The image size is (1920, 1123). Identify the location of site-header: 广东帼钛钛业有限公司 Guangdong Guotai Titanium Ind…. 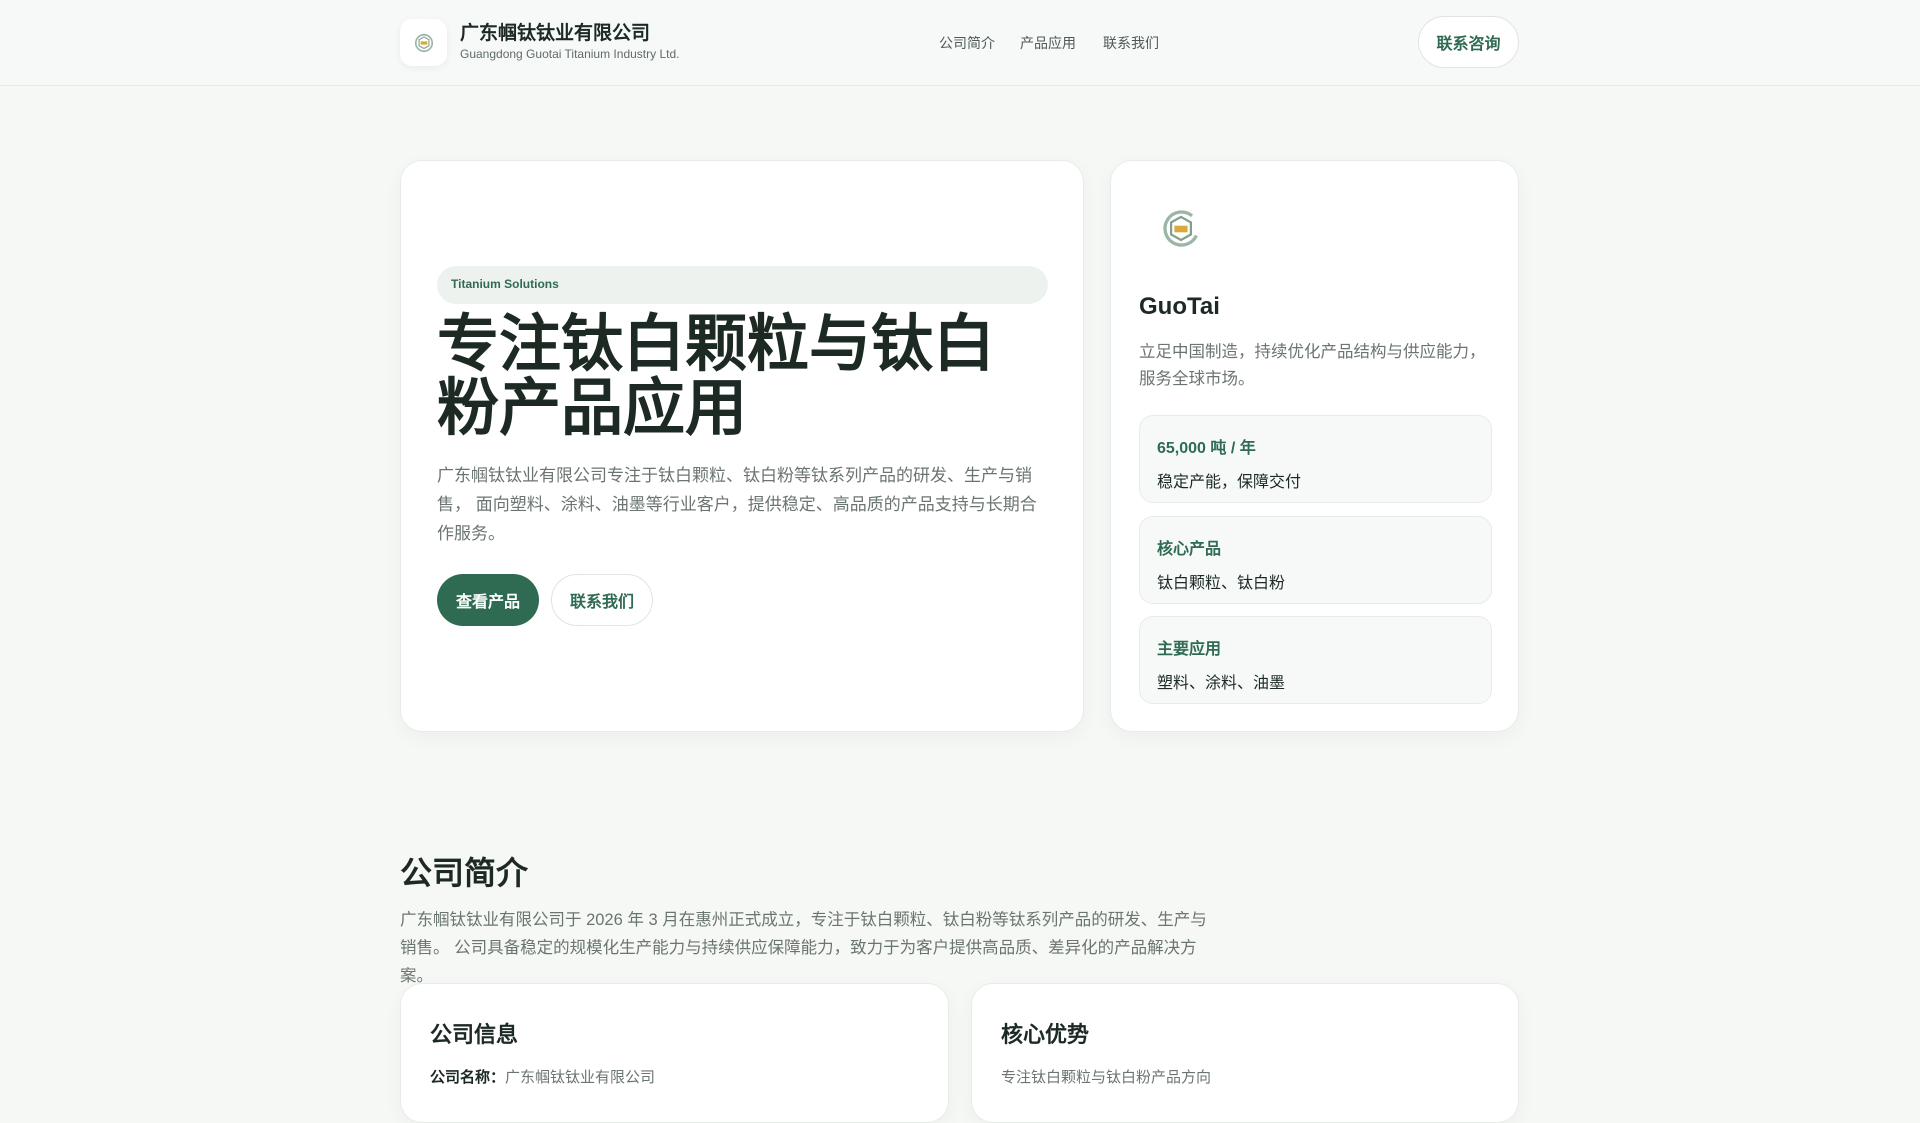
(960, 43).